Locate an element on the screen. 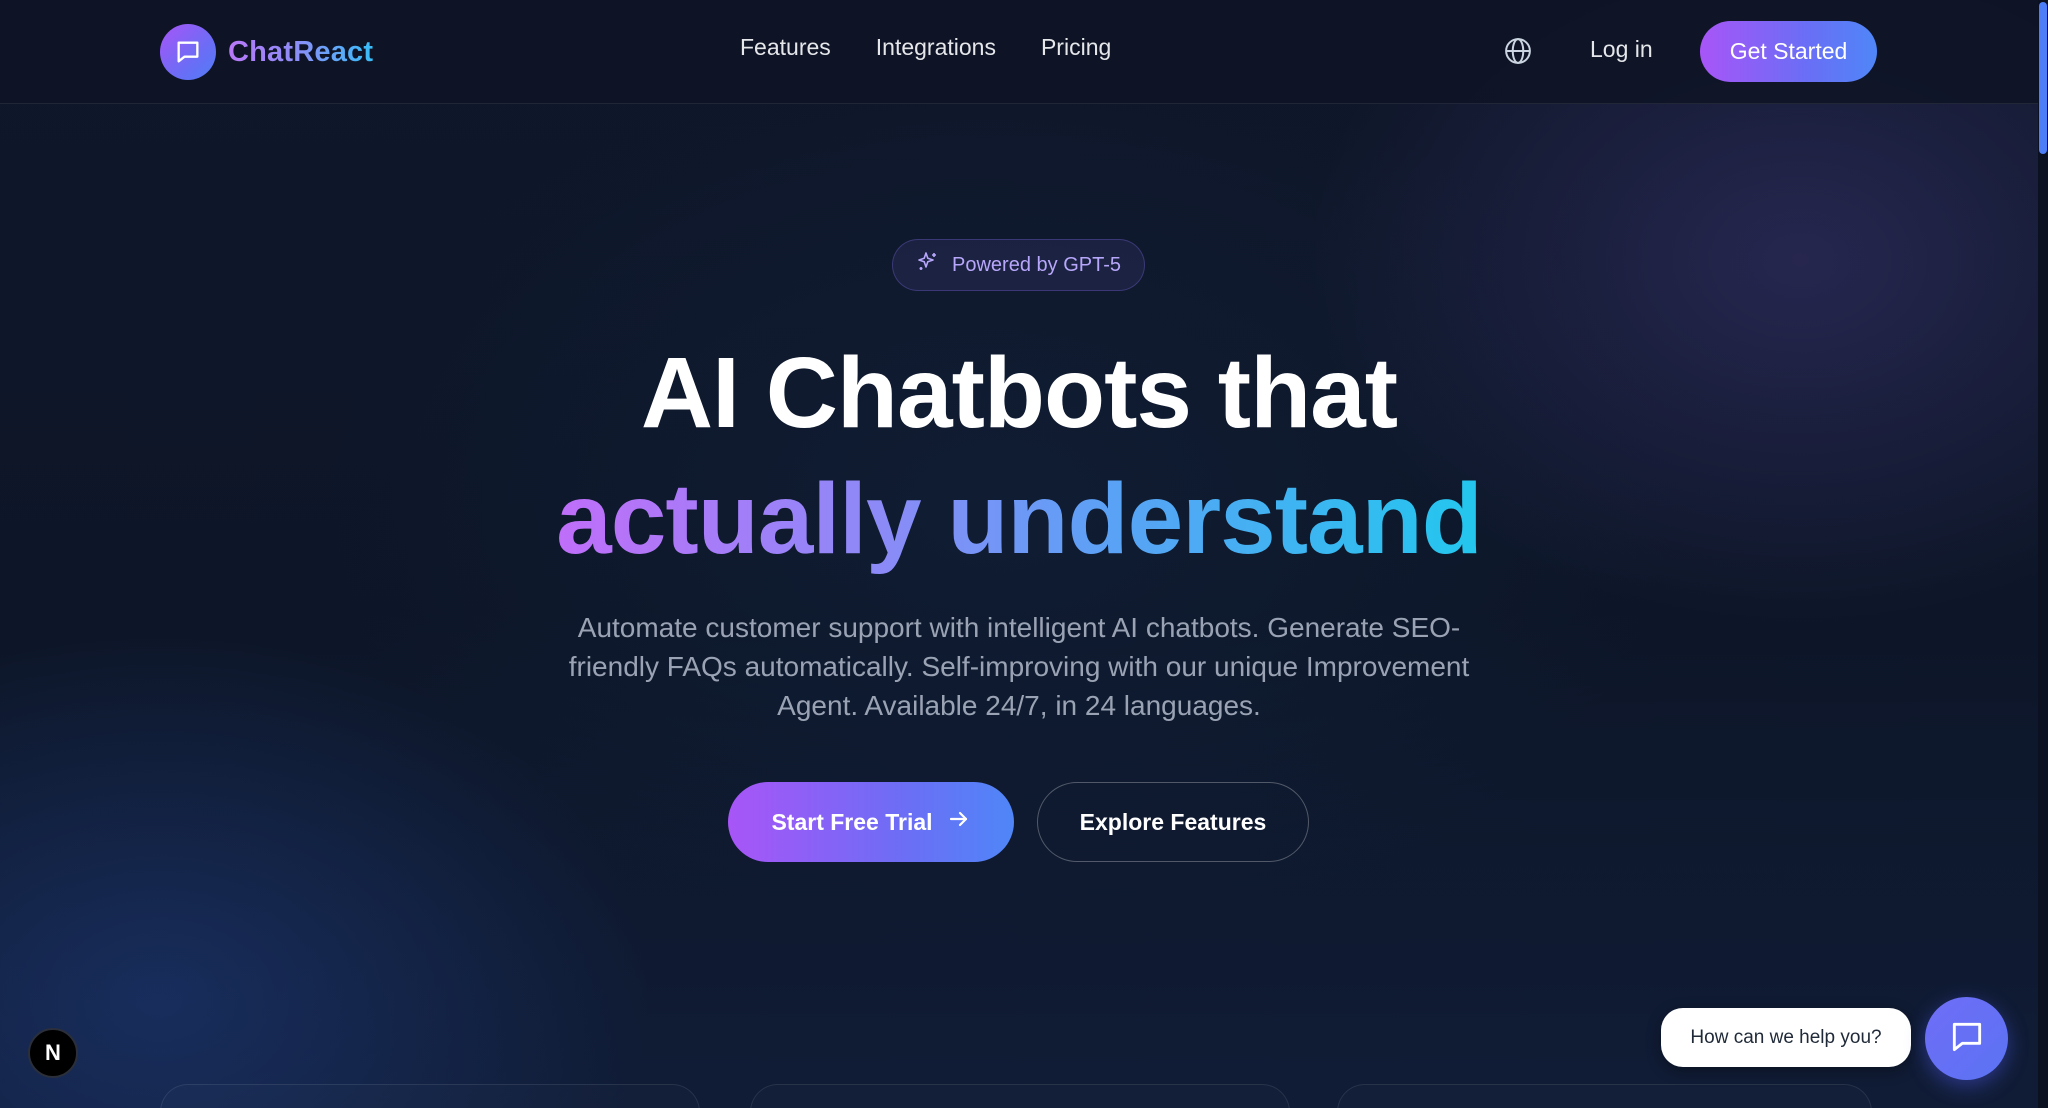 The image size is (2048, 1108). nextjs-dev-badge: N is located at coordinates (53, 1053).